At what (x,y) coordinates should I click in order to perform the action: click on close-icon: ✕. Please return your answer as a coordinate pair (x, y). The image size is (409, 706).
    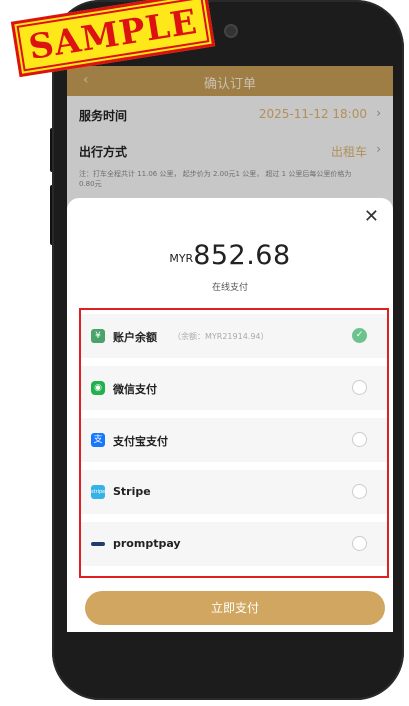
    Looking at the image, I should click on (371, 216).